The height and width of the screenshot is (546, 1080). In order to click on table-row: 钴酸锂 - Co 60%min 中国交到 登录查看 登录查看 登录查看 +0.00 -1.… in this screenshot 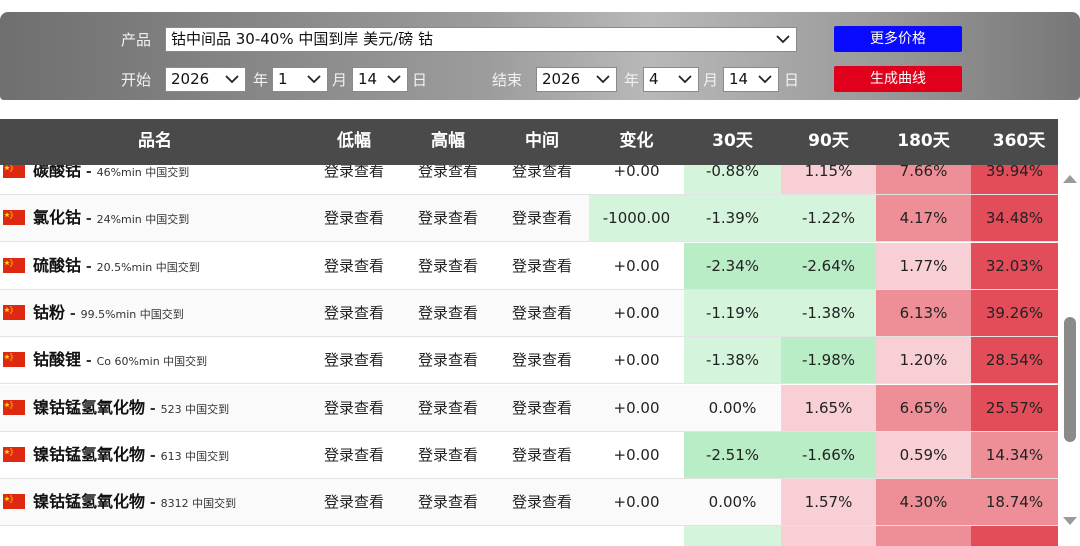, I will do `click(529, 361)`.